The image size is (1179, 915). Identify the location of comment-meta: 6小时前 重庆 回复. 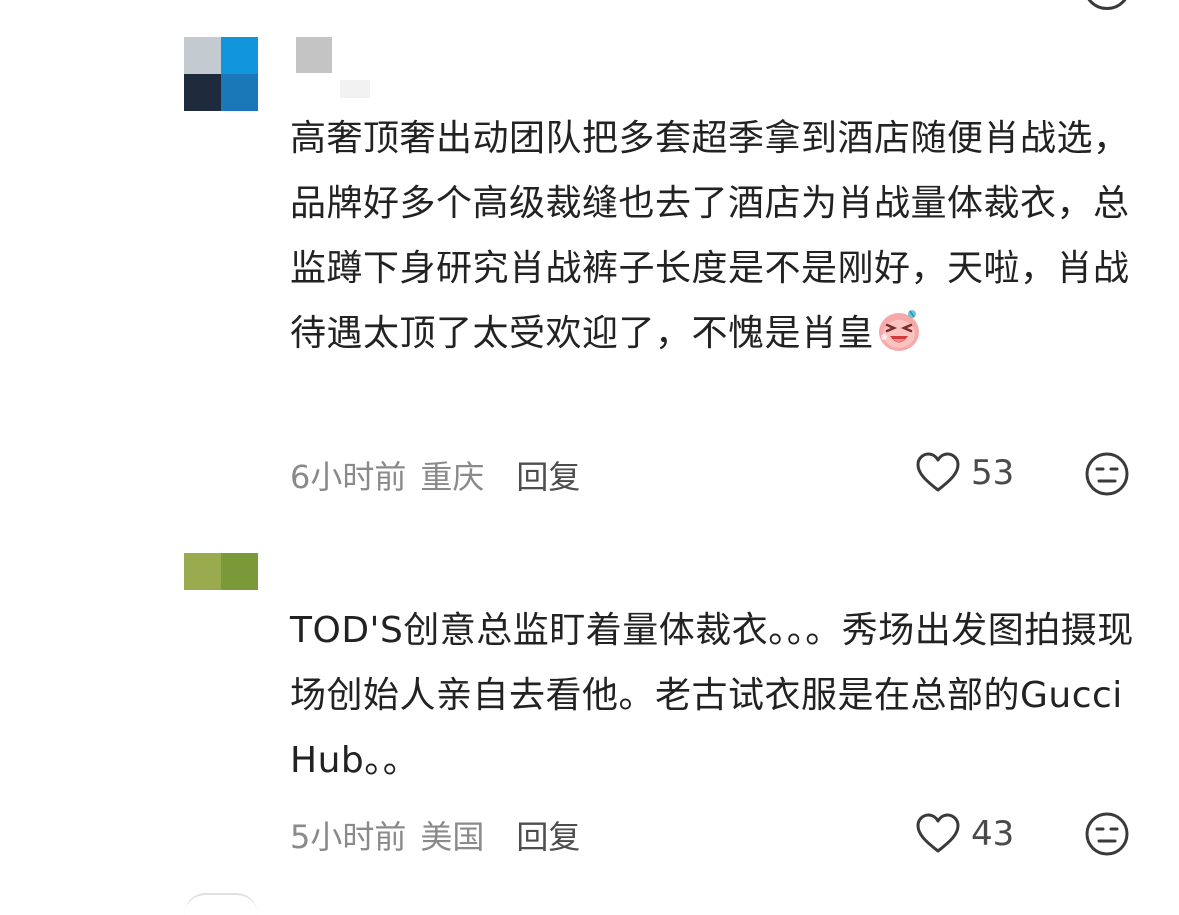
(435, 475).